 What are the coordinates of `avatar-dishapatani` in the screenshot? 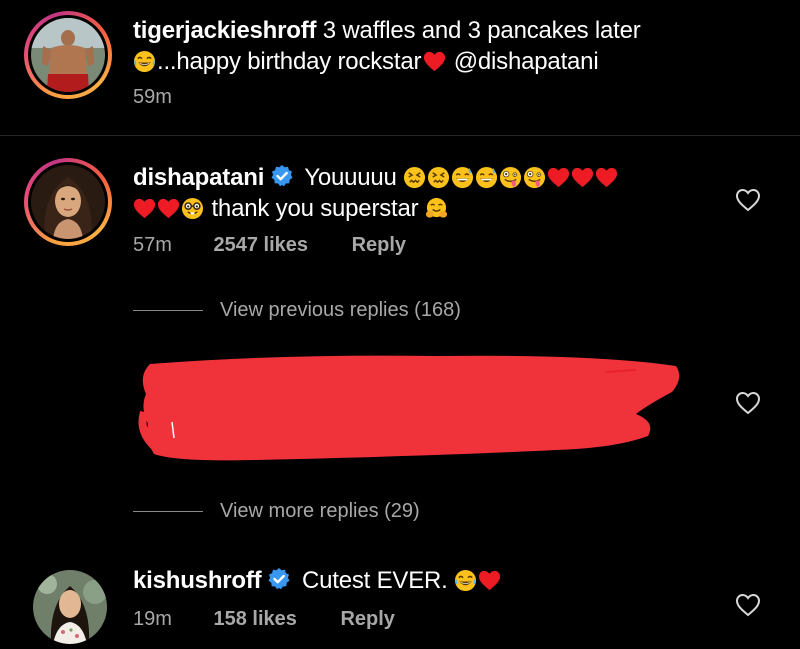 It's located at (68, 202).